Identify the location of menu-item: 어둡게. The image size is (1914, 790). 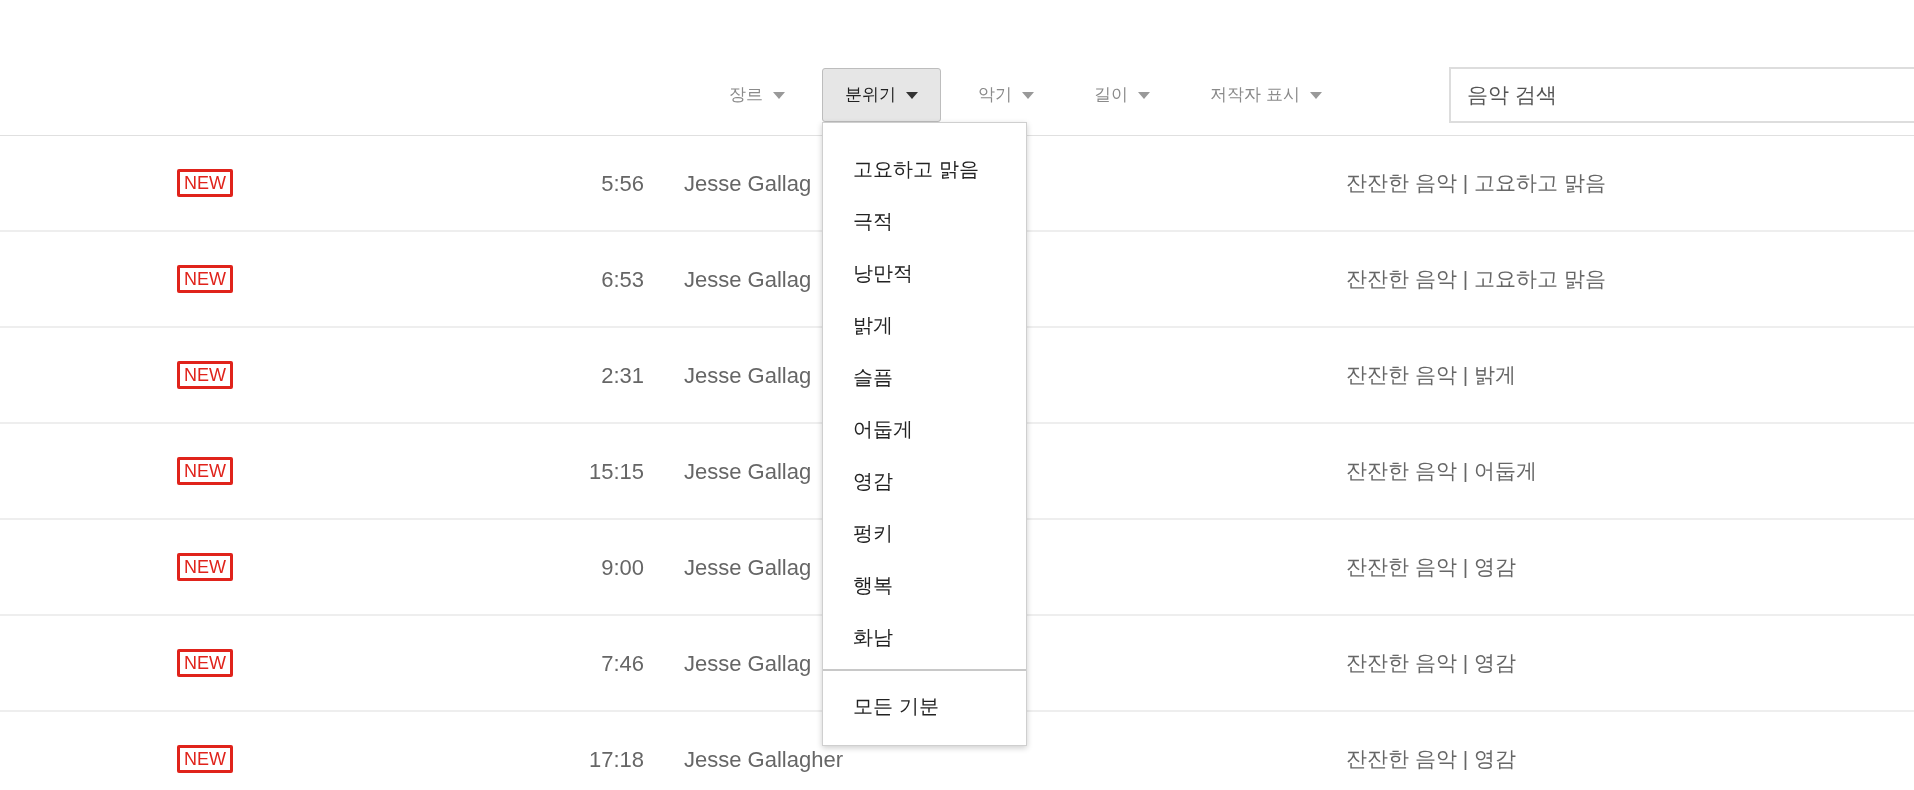
(924, 429).